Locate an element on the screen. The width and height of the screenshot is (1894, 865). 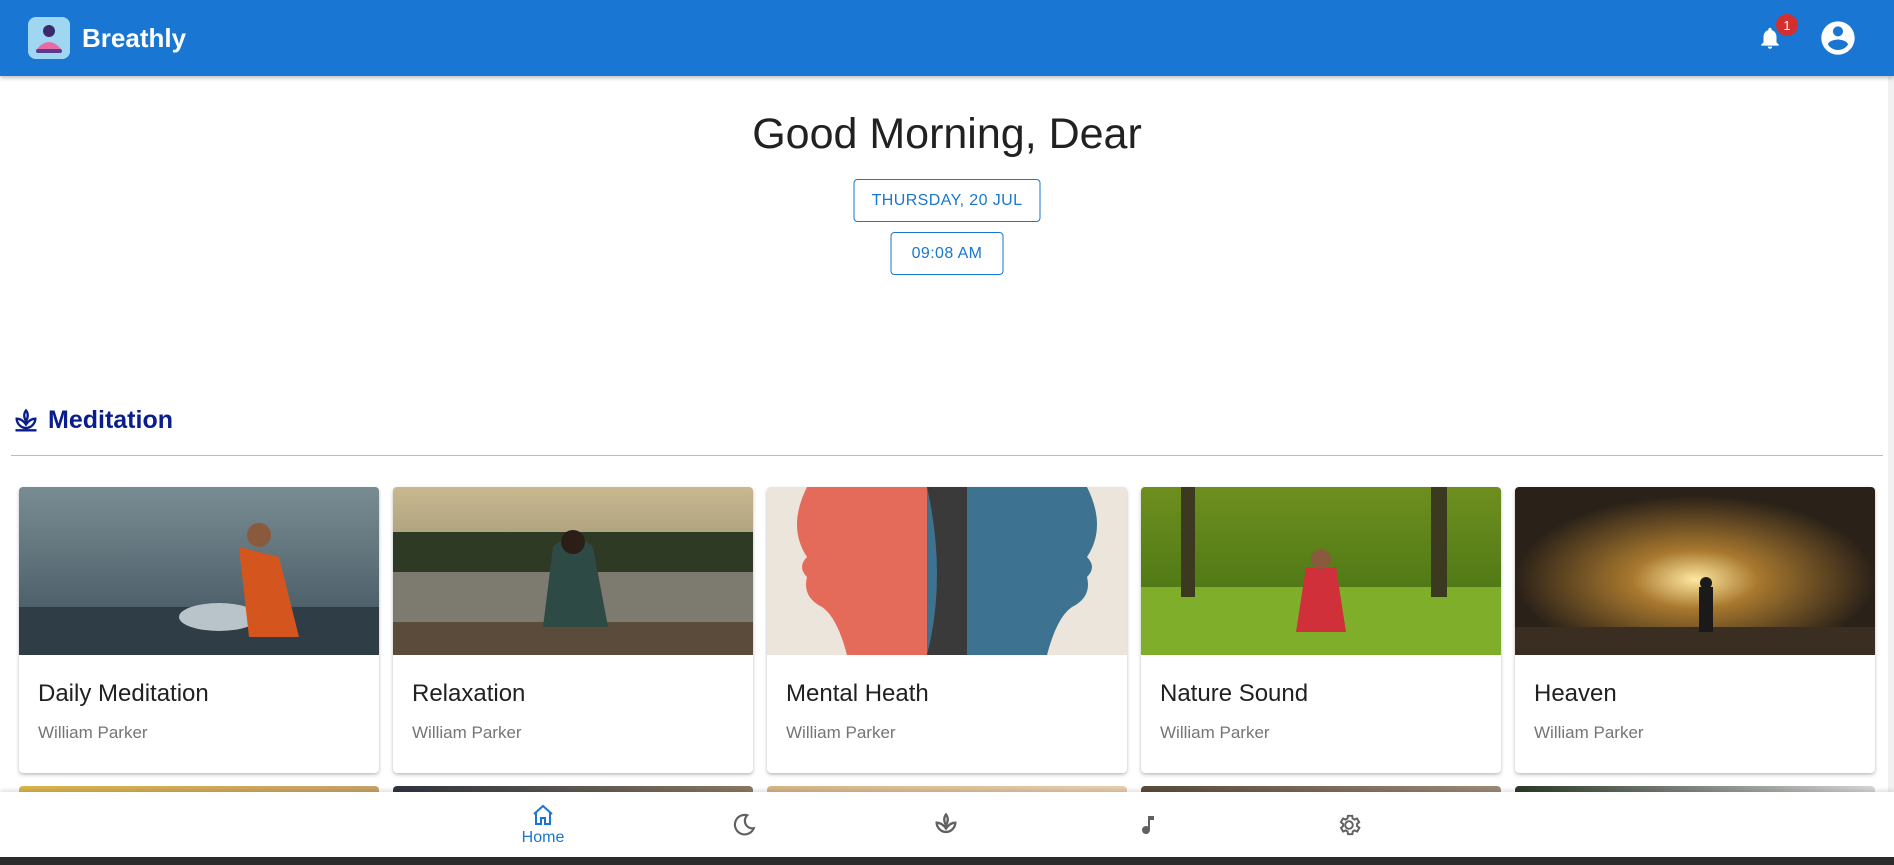
card-title: Heaven is located at coordinates (1575, 693).